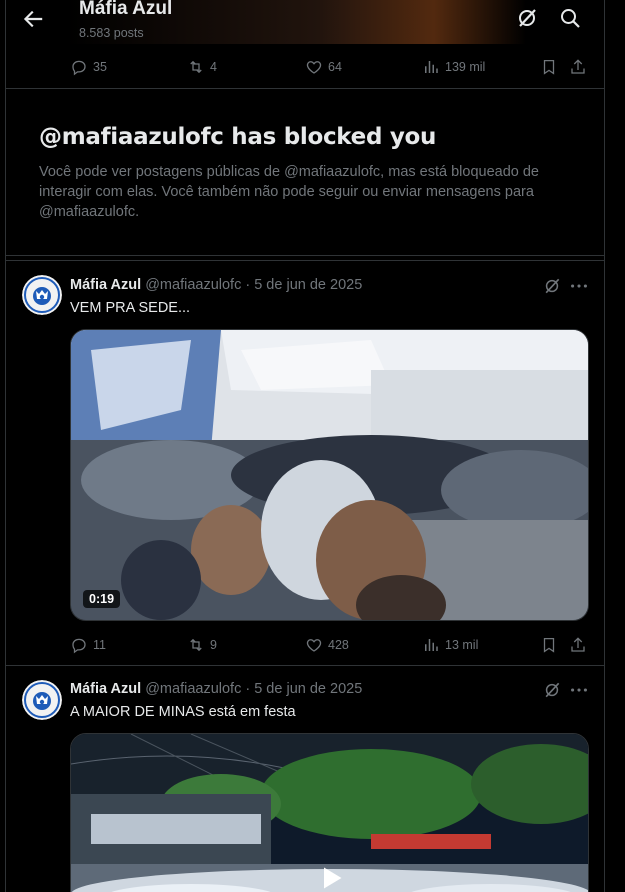 Image resolution: width=625 pixels, height=892 pixels. Describe the element at coordinates (88, 67) in the screenshot. I see `reply-button: 35` at that location.